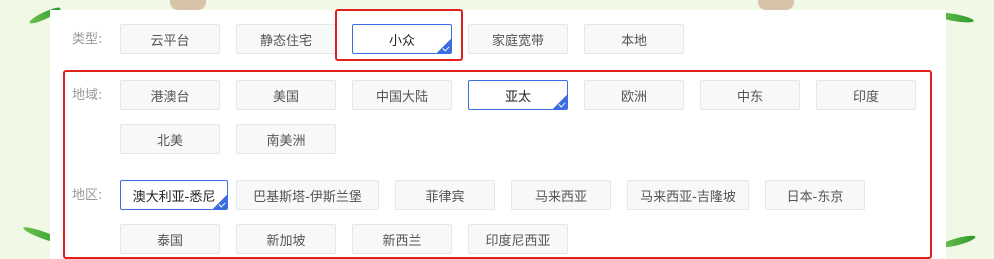 The width and height of the screenshot is (994, 259). I want to click on type-option-static-residential: 静态住宅, so click(286, 39).